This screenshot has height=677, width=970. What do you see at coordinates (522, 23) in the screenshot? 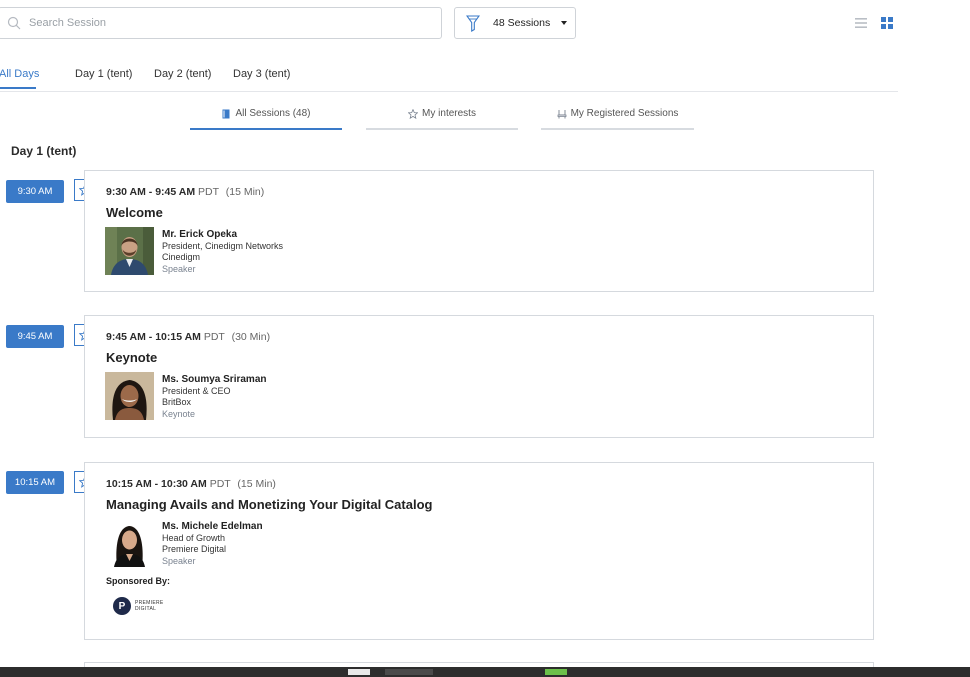
I see `filter-label: 48 Sessions` at bounding box center [522, 23].